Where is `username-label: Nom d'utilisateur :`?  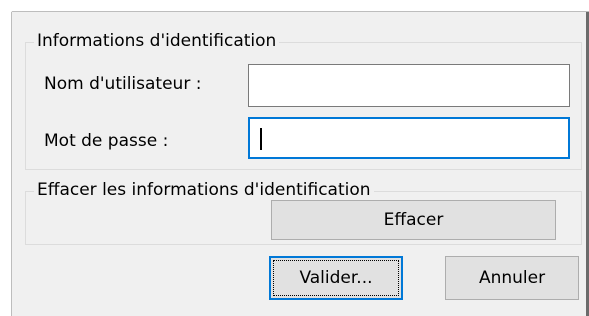
username-label: Nom d'utilisateur : is located at coordinates (123, 84).